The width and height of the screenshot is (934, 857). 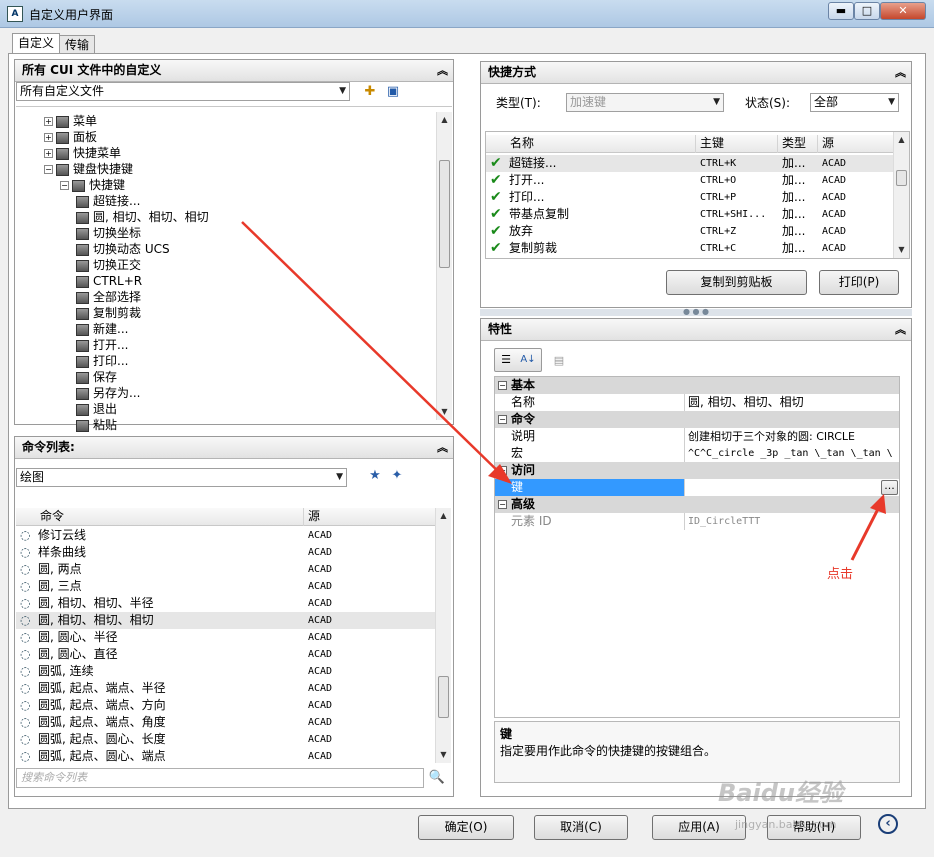 I want to click on category-advanced: − 高级, so click(x=697, y=504).